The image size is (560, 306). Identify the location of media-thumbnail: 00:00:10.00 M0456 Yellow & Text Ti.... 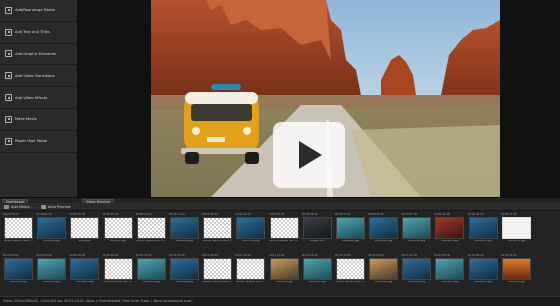
(151, 233).